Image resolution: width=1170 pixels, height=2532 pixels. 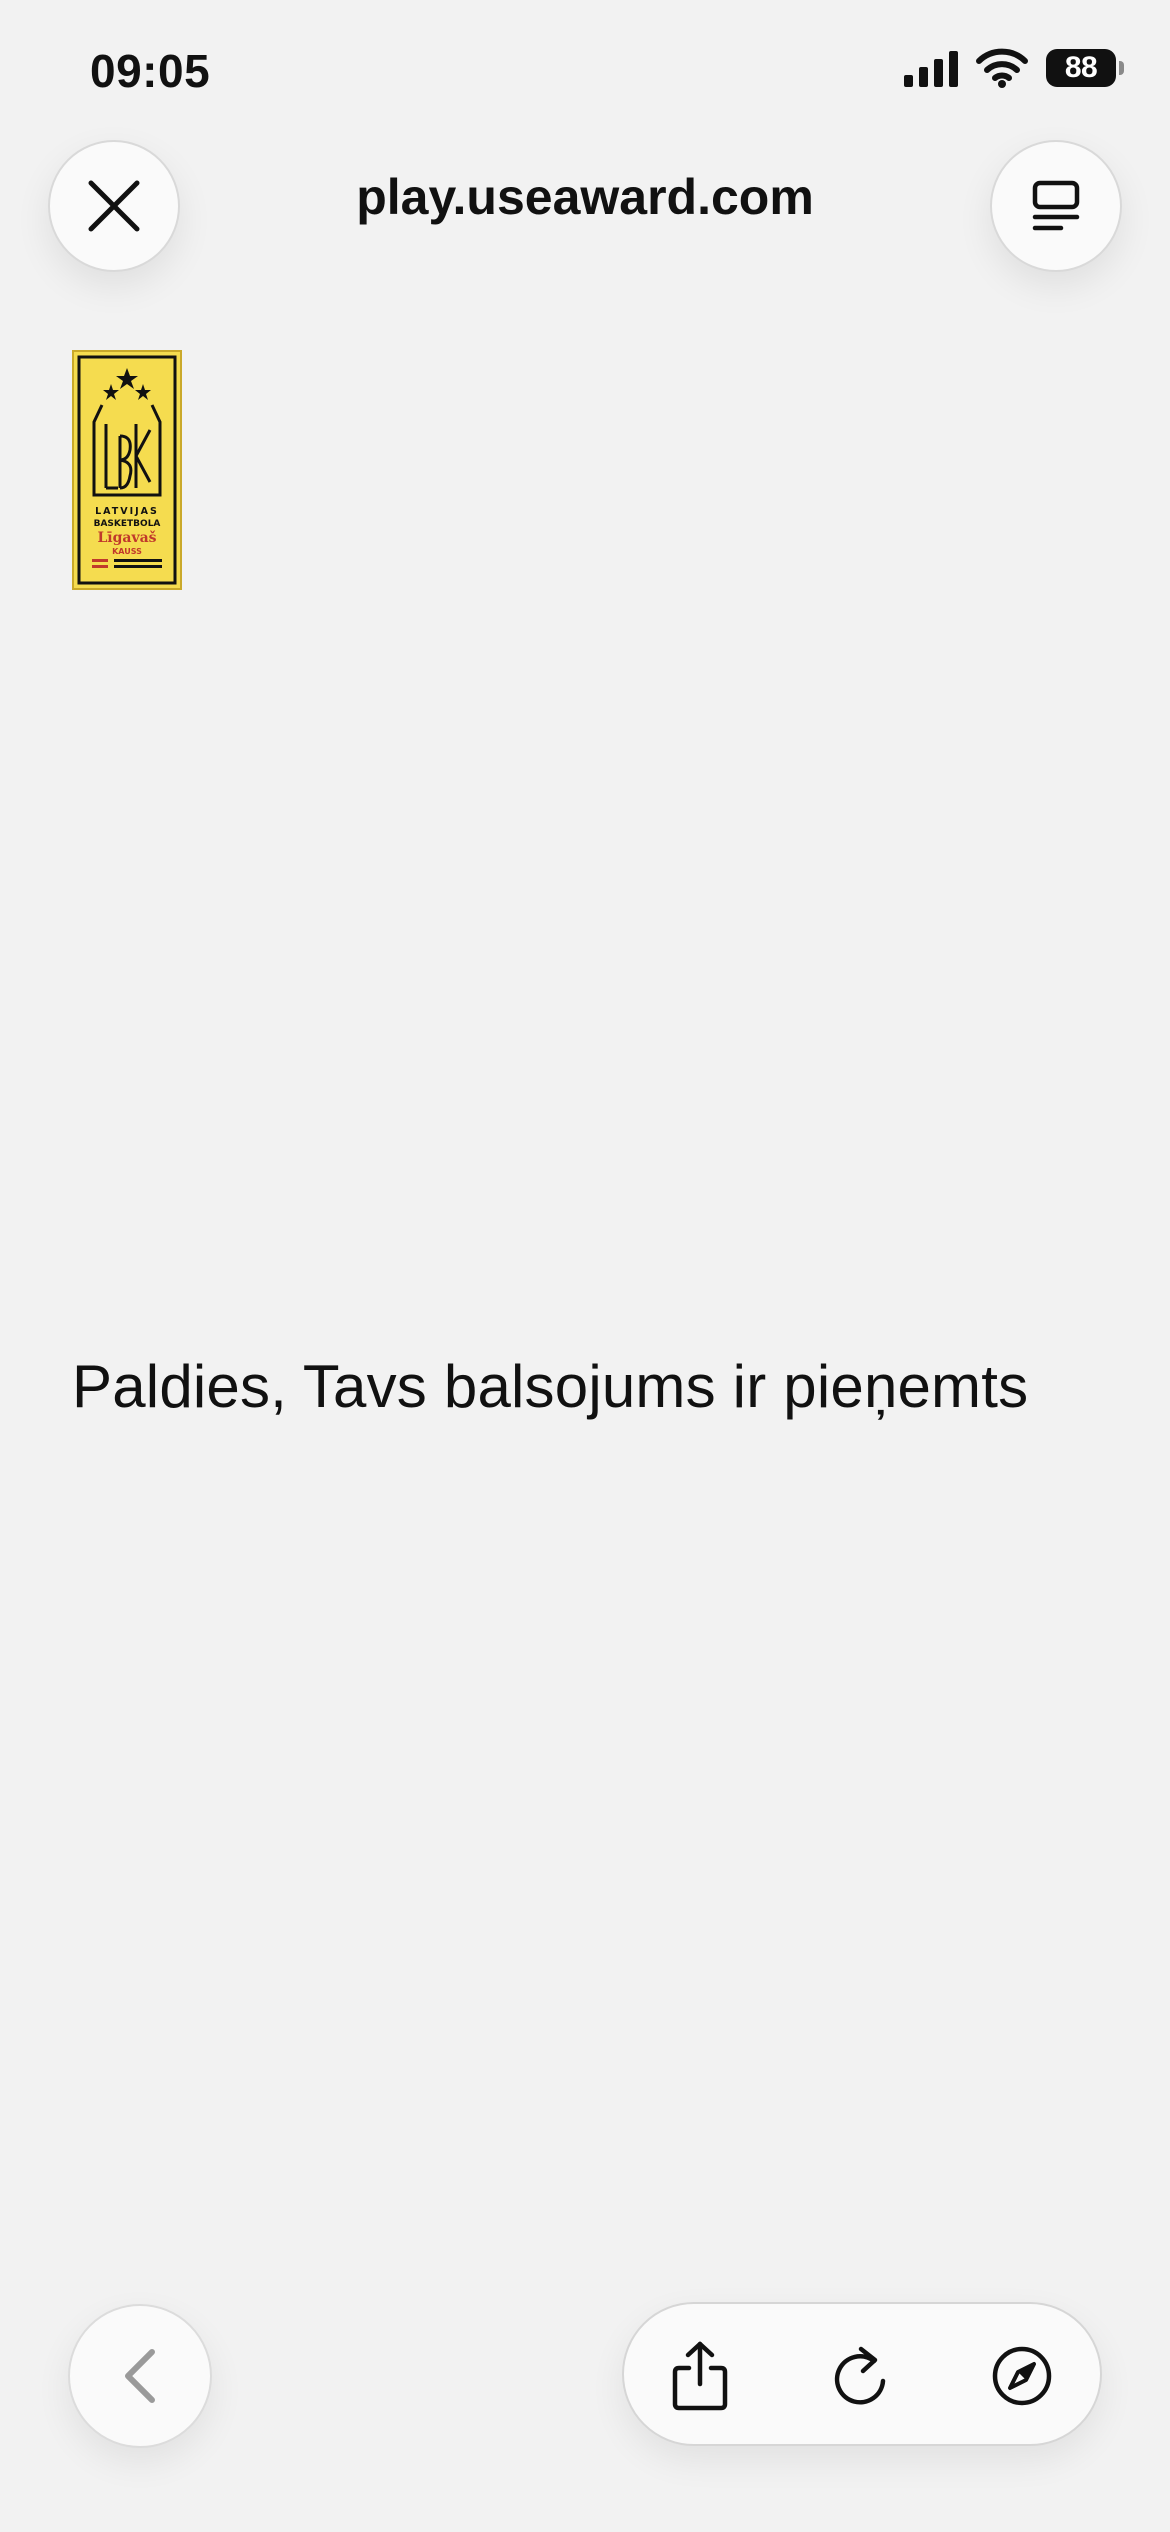 What do you see at coordinates (550, 1386) in the screenshot?
I see `confirmation-message: Paldies, Tavs balsojums ir pieņemts` at bounding box center [550, 1386].